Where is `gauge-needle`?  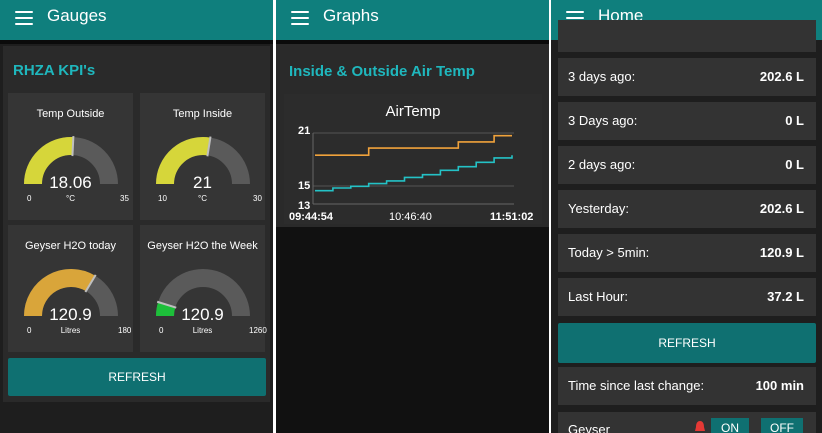 gauge-needle is located at coordinates (73, 146).